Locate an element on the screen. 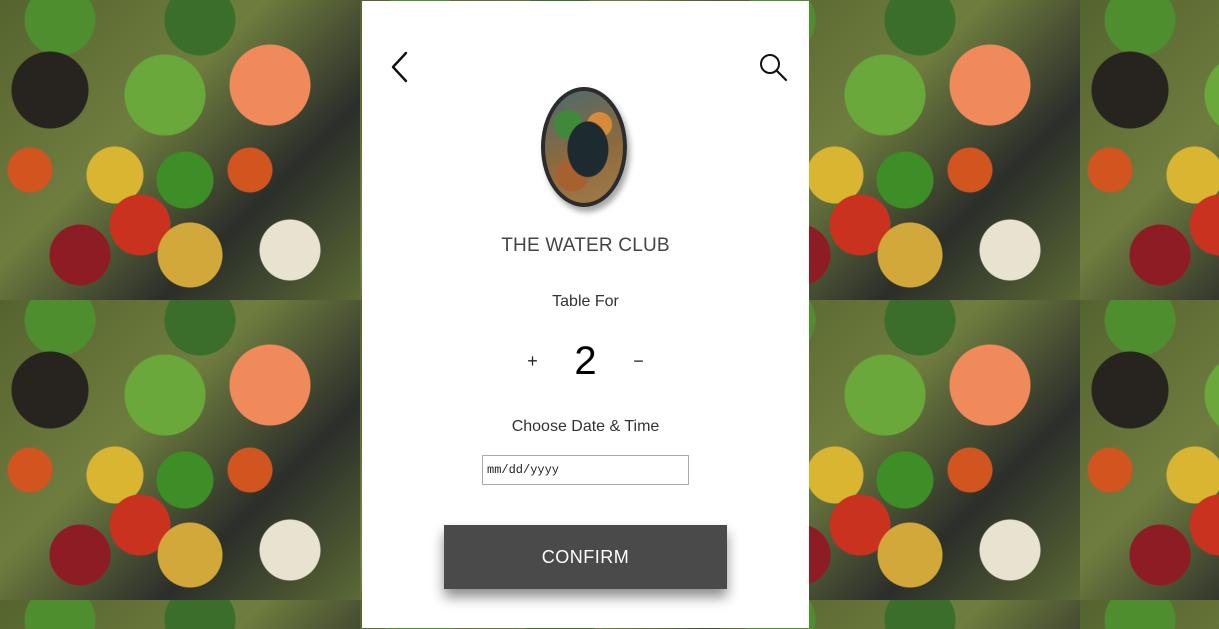 This screenshot has width=1219, height=629. date-time-label: Choose Date & Time is located at coordinates (585, 426).